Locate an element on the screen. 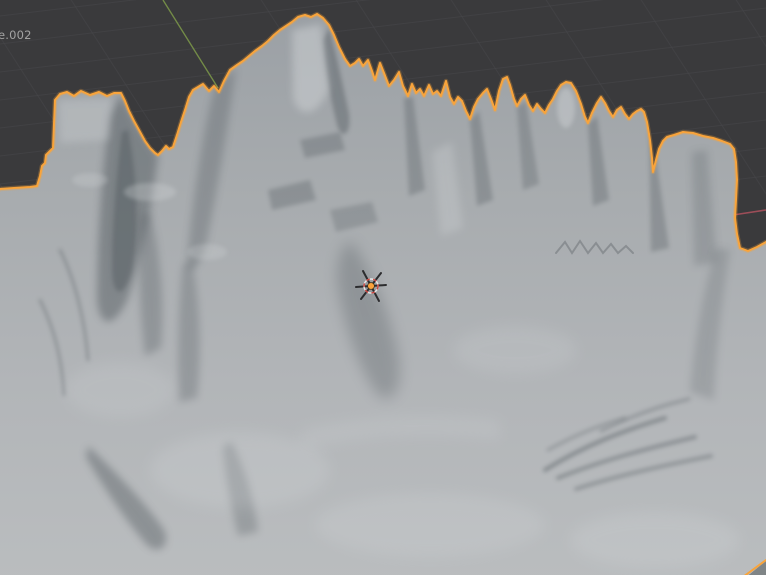 This screenshot has width=766, height=575. object-origin-dot is located at coordinates (371, 286).